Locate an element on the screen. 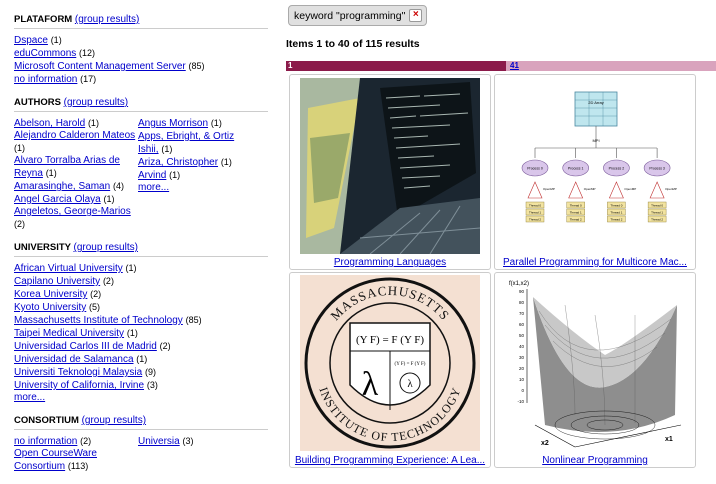  facet-item: Arvind (1) is located at coordinates (203, 175).